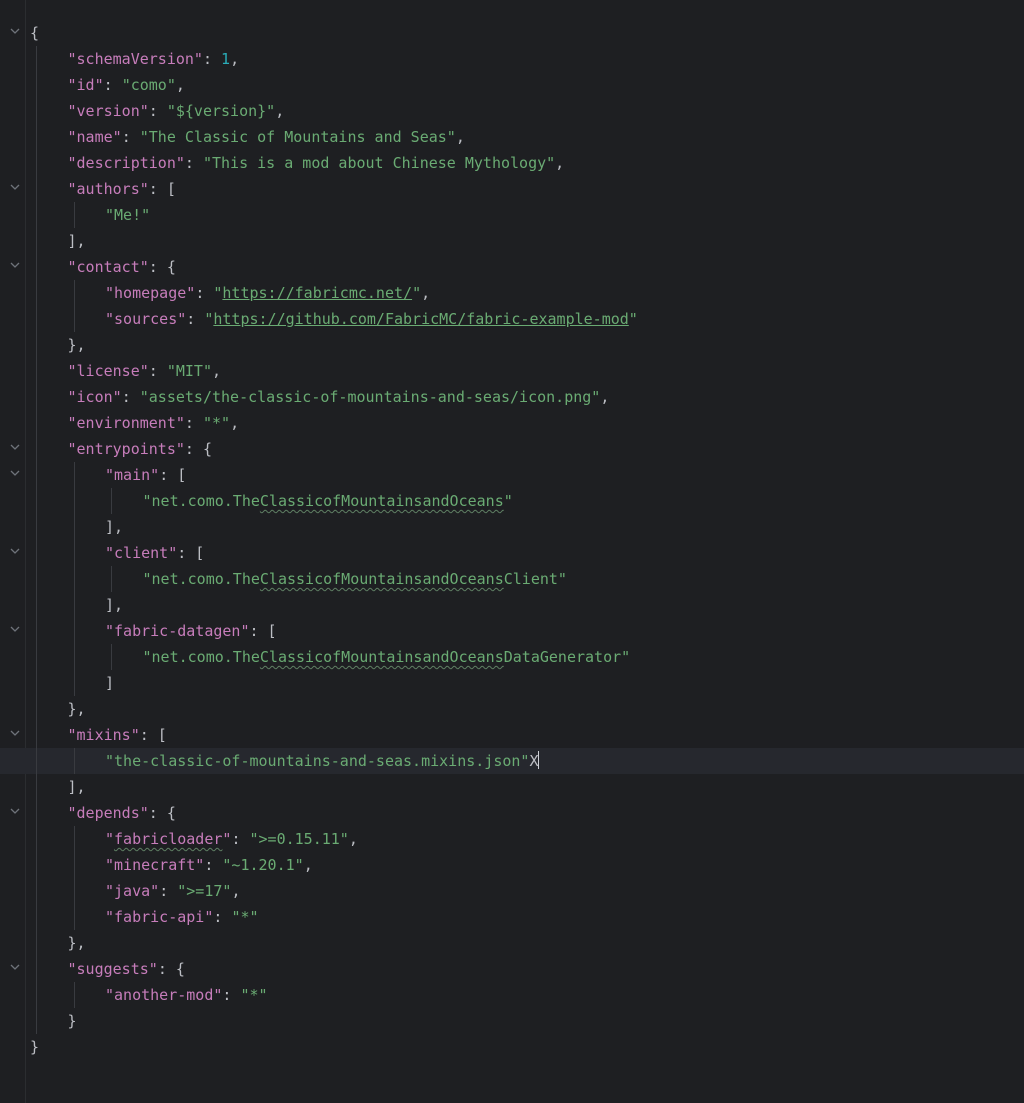 The image size is (1024, 1103). Describe the element at coordinates (379, 163) in the screenshot. I see `json-string: "This is a mod about Chinese Mythology"` at that location.